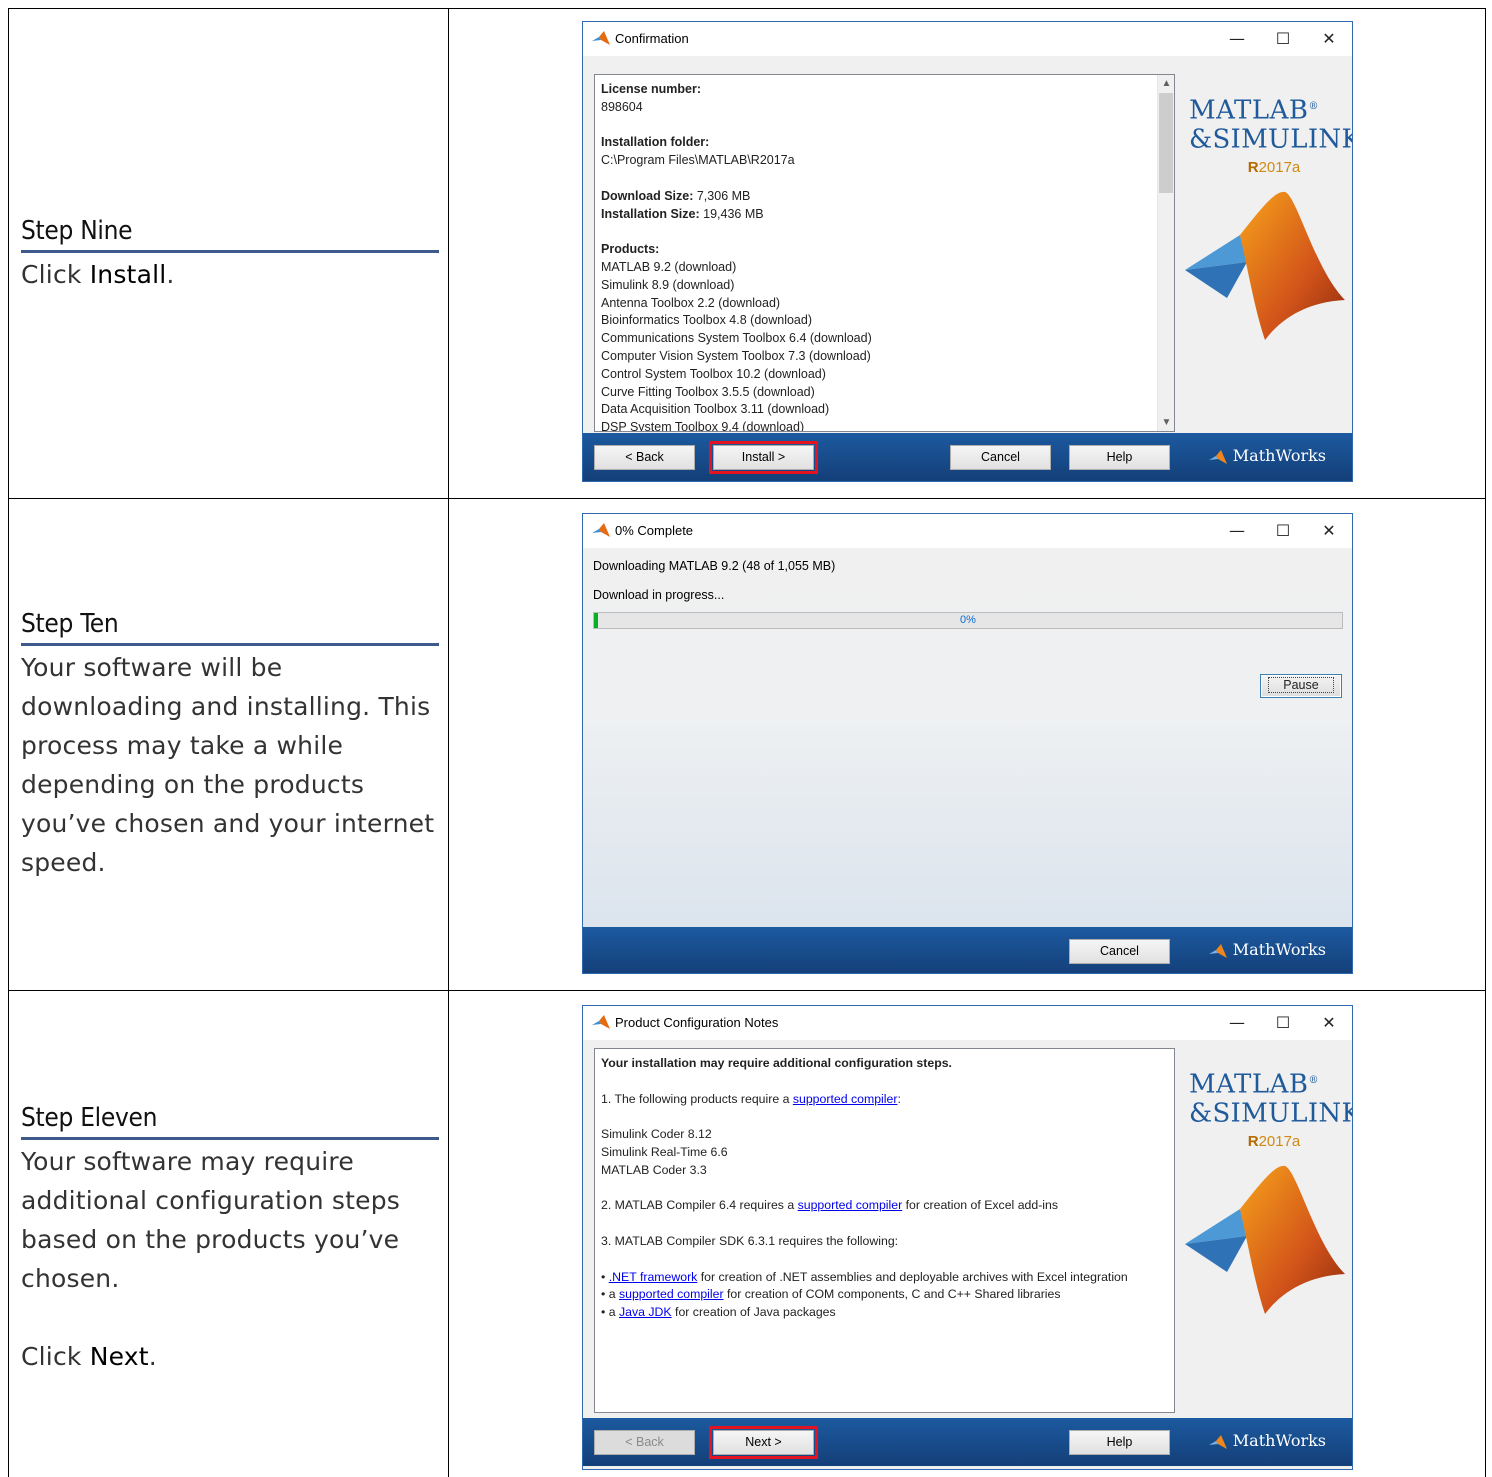 This screenshot has height=1477, width=1492. What do you see at coordinates (967, 1442) in the screenshot?
I see `dialog-footer: < Back Next > Help MathWorks` at bounding box center [967, 1442].